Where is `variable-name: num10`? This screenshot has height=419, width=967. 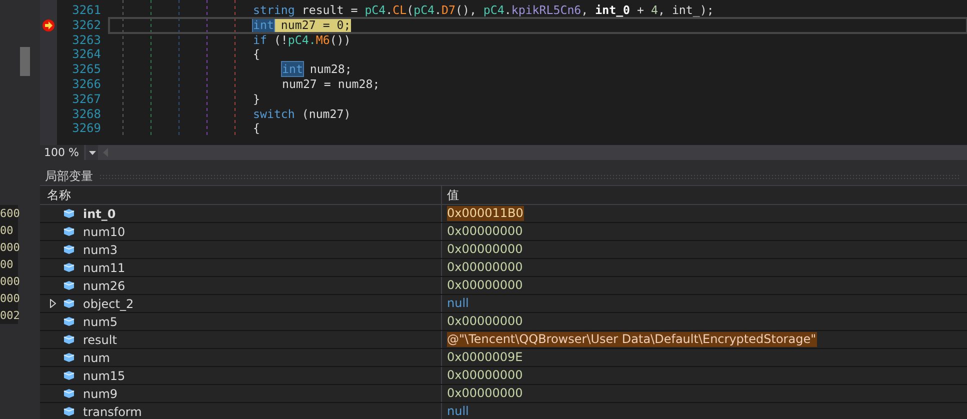 variable-name: num10 is located at coordinates (104, 231).